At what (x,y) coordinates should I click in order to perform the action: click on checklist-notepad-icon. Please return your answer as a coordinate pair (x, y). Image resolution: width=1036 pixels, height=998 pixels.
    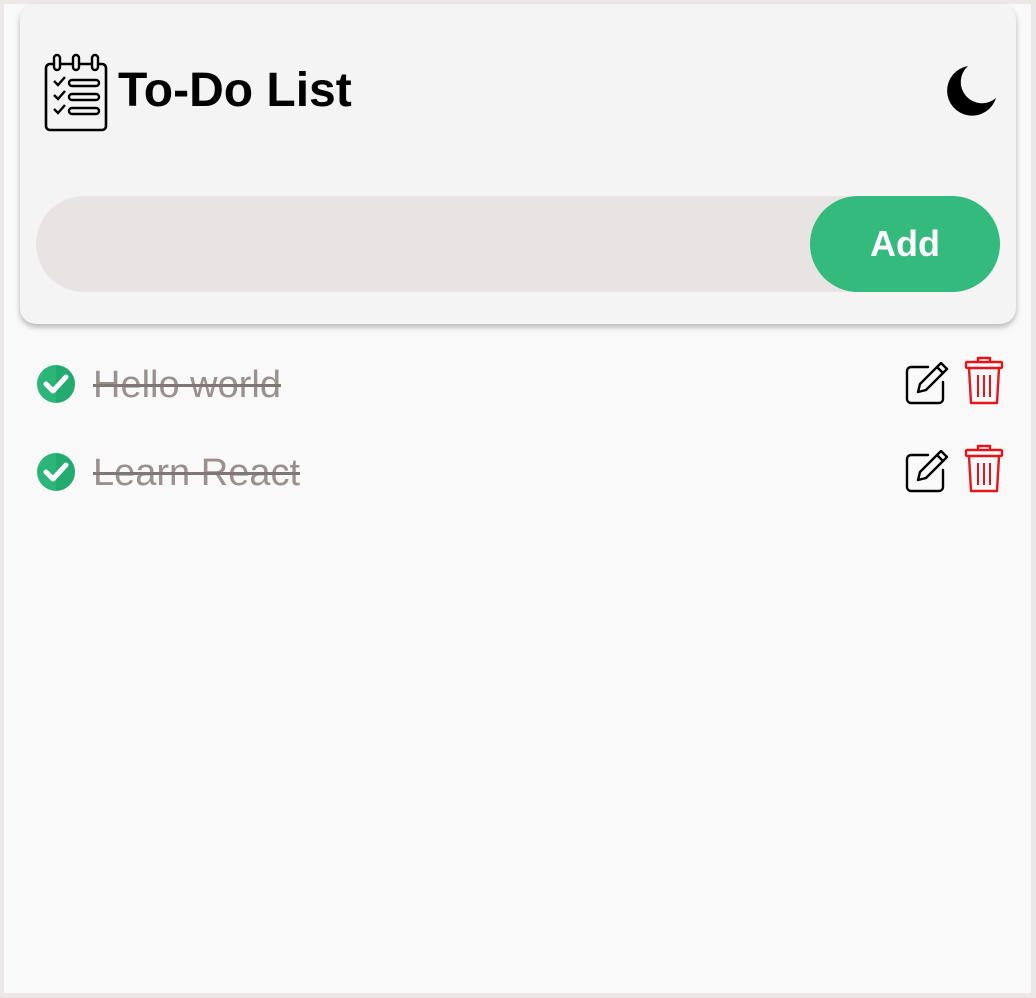
    Looking at the image, I should click on (76, 92).